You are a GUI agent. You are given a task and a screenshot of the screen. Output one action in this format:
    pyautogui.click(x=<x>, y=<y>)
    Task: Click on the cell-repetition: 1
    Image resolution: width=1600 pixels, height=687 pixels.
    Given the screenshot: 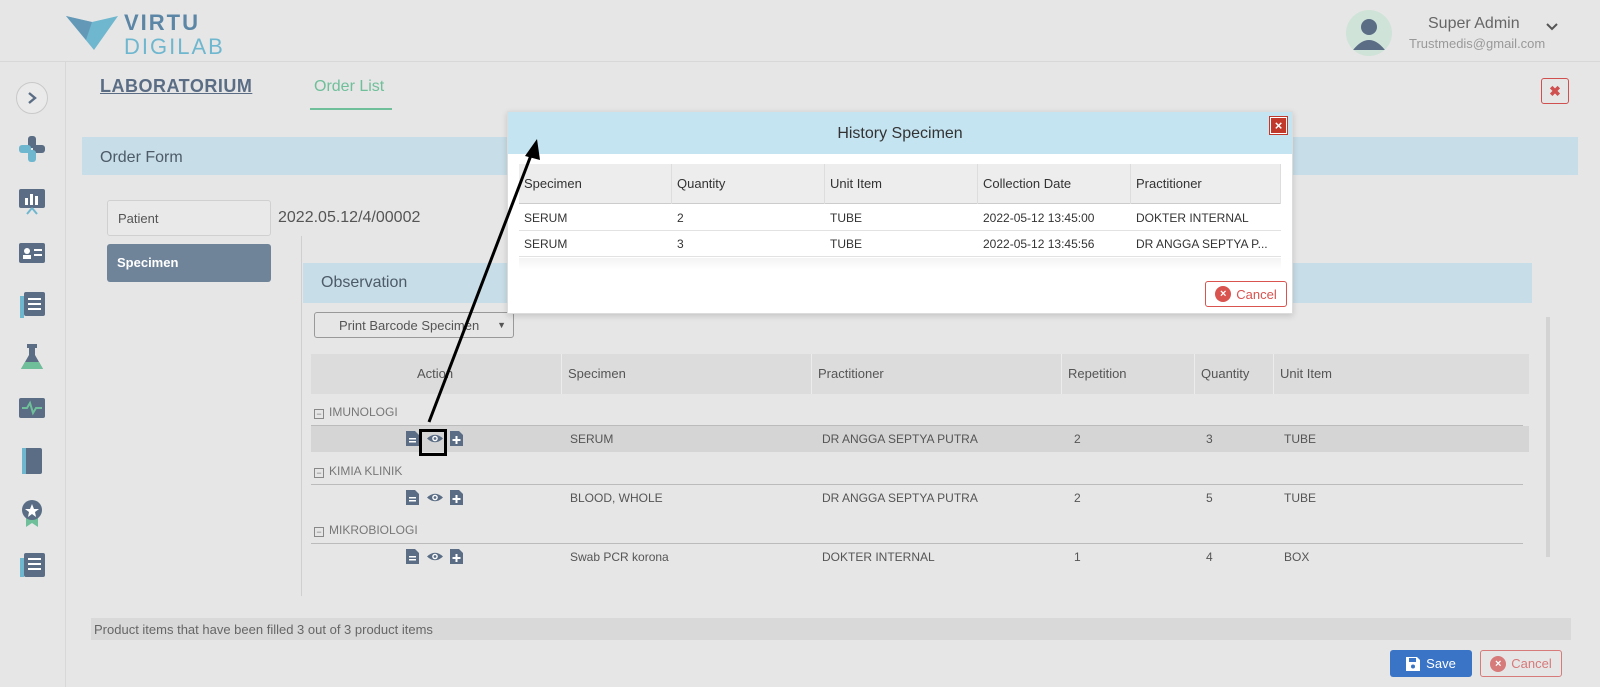 What is the action you would take?
    pyautogui.click(x=1077, y=557)
    